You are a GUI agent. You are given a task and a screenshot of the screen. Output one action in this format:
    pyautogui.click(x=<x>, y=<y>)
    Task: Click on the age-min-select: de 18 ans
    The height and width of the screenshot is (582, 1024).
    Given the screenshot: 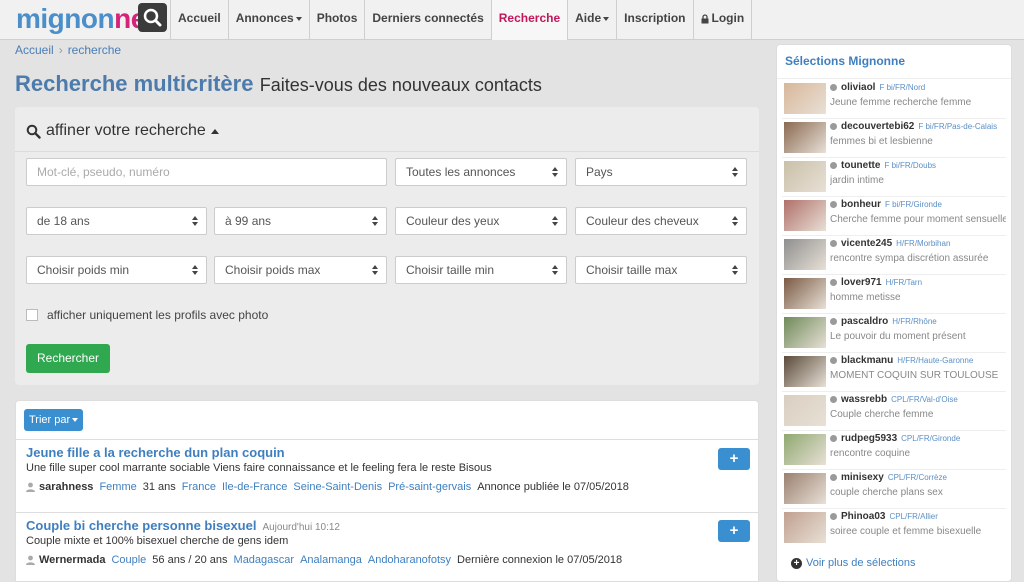 What is the action you would take?
    pyautogui.click(x=116, y=221)
    